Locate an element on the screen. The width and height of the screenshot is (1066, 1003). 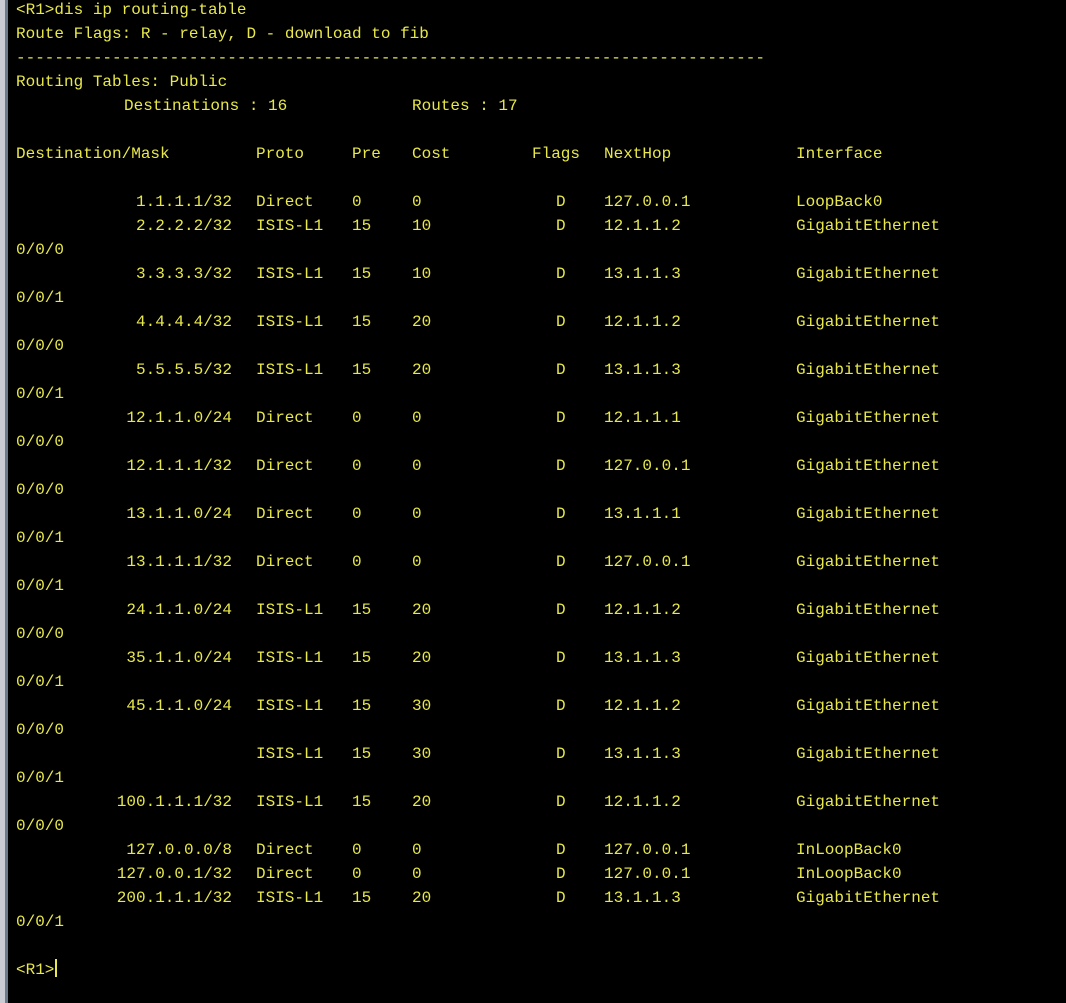
command-line: <R1>dis ip routing-table is located at coordinates (131, 11).